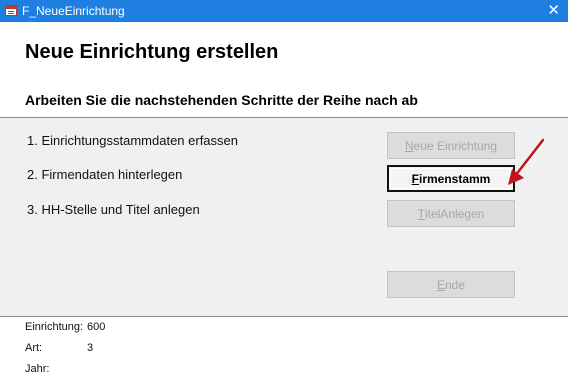 The height and width of the screenshot is (376, 568). What do you see at coordinates (451, 284) in the screenshot?
I see `ende-button: Ende` at bounding box center [451, 284].